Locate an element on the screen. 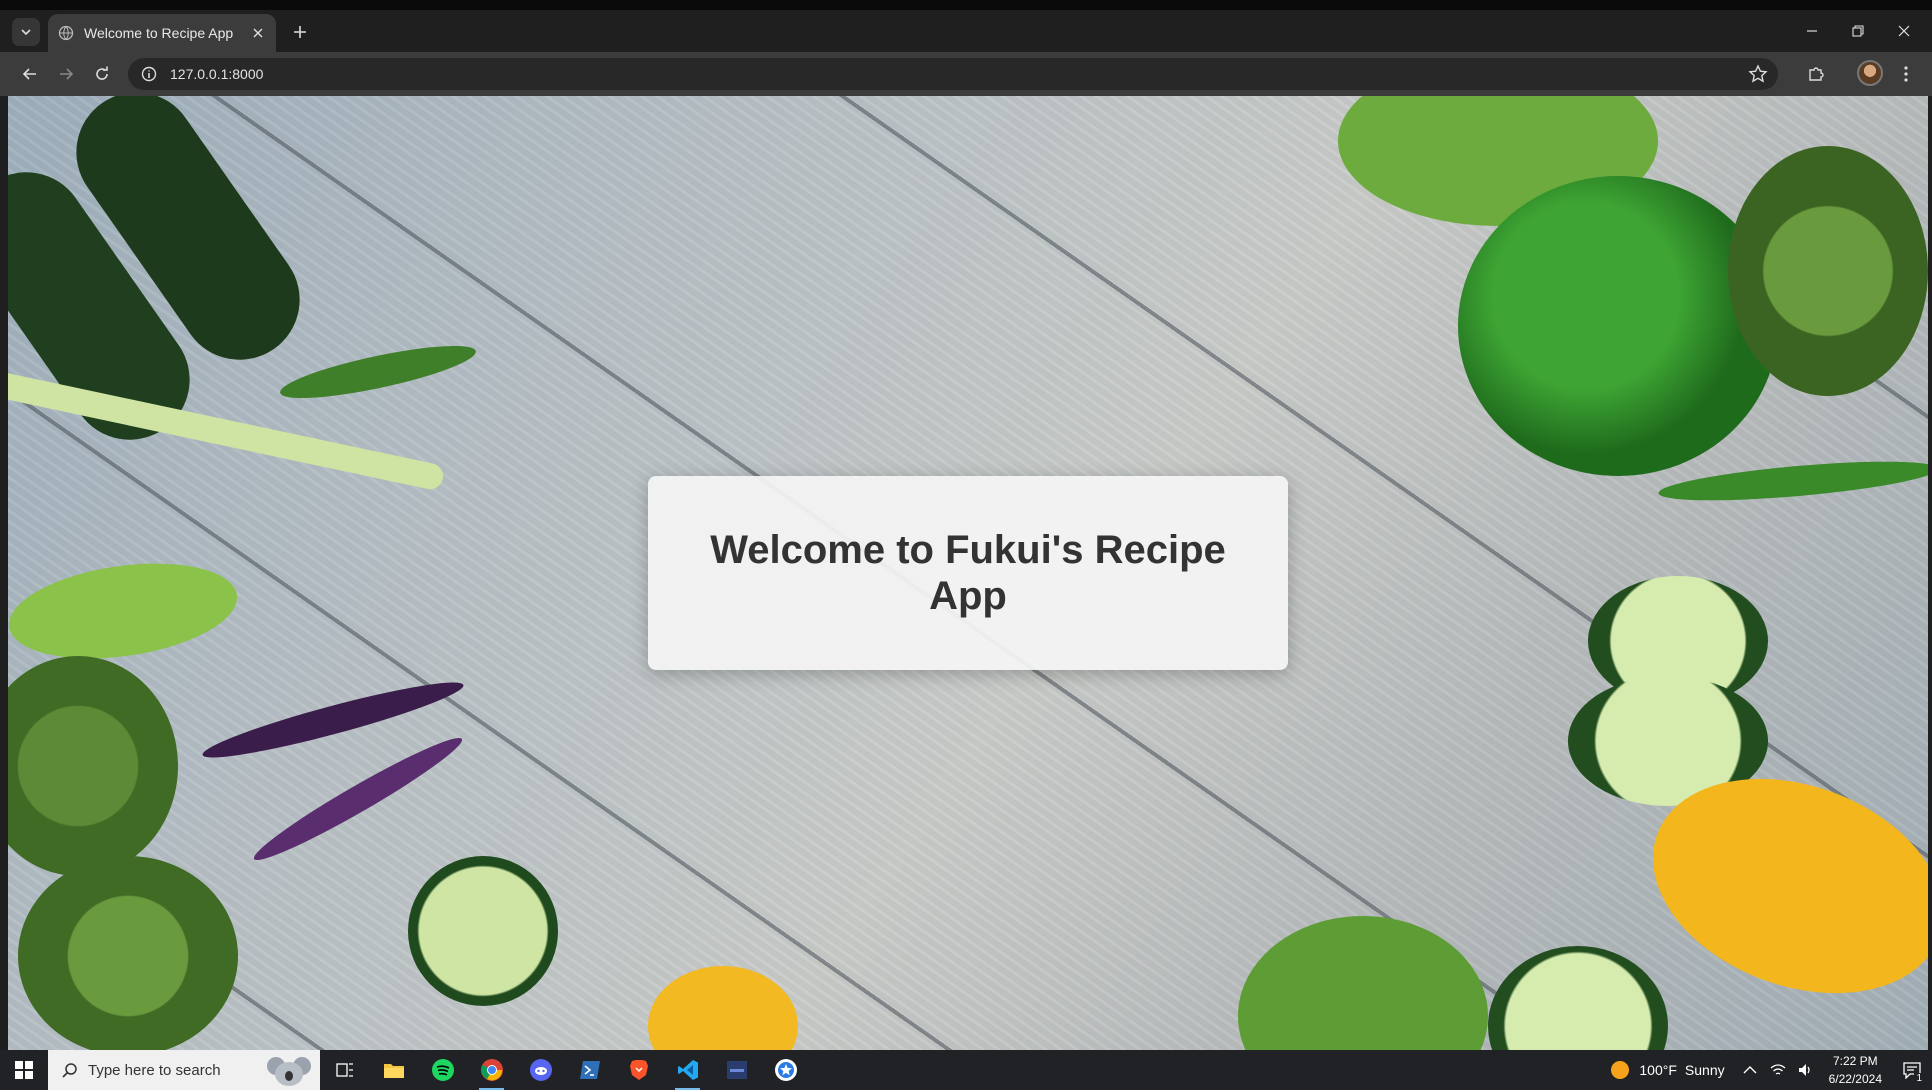  powershell-icon is located at coordinates (589, 1070).